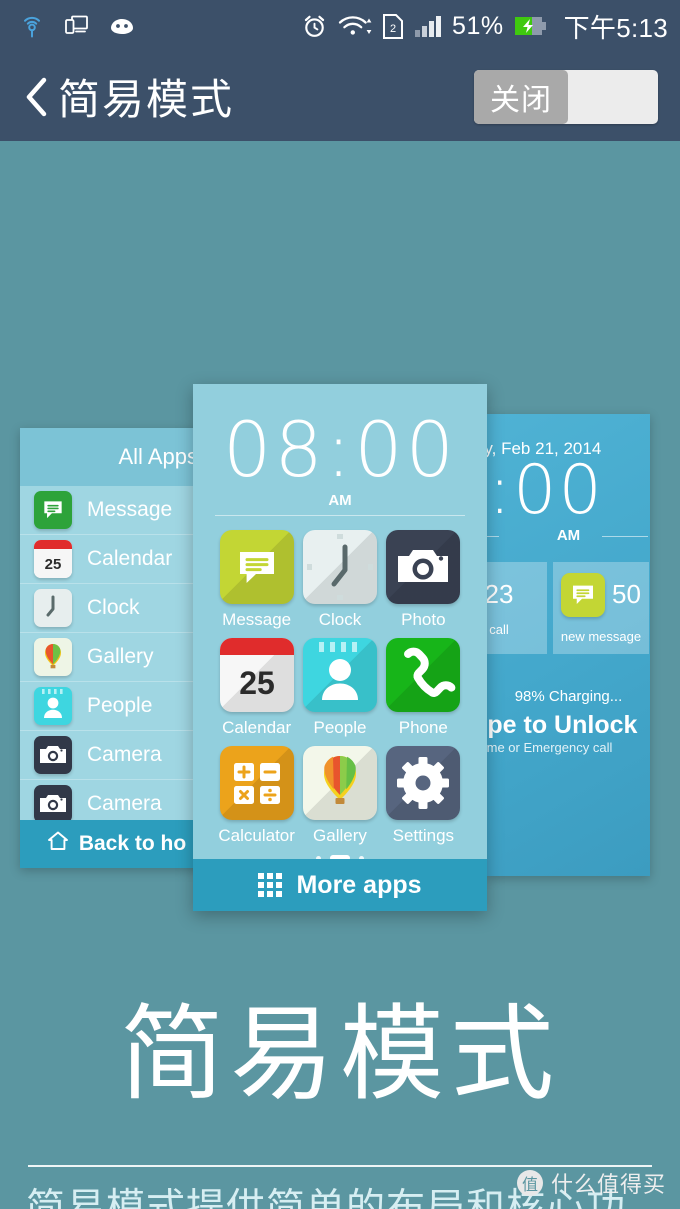 This screenshot has height=1209, width=680. Describe the element at coordinates (499, 629) in the screenshot. I see `missed-call-caption: call` at that location.